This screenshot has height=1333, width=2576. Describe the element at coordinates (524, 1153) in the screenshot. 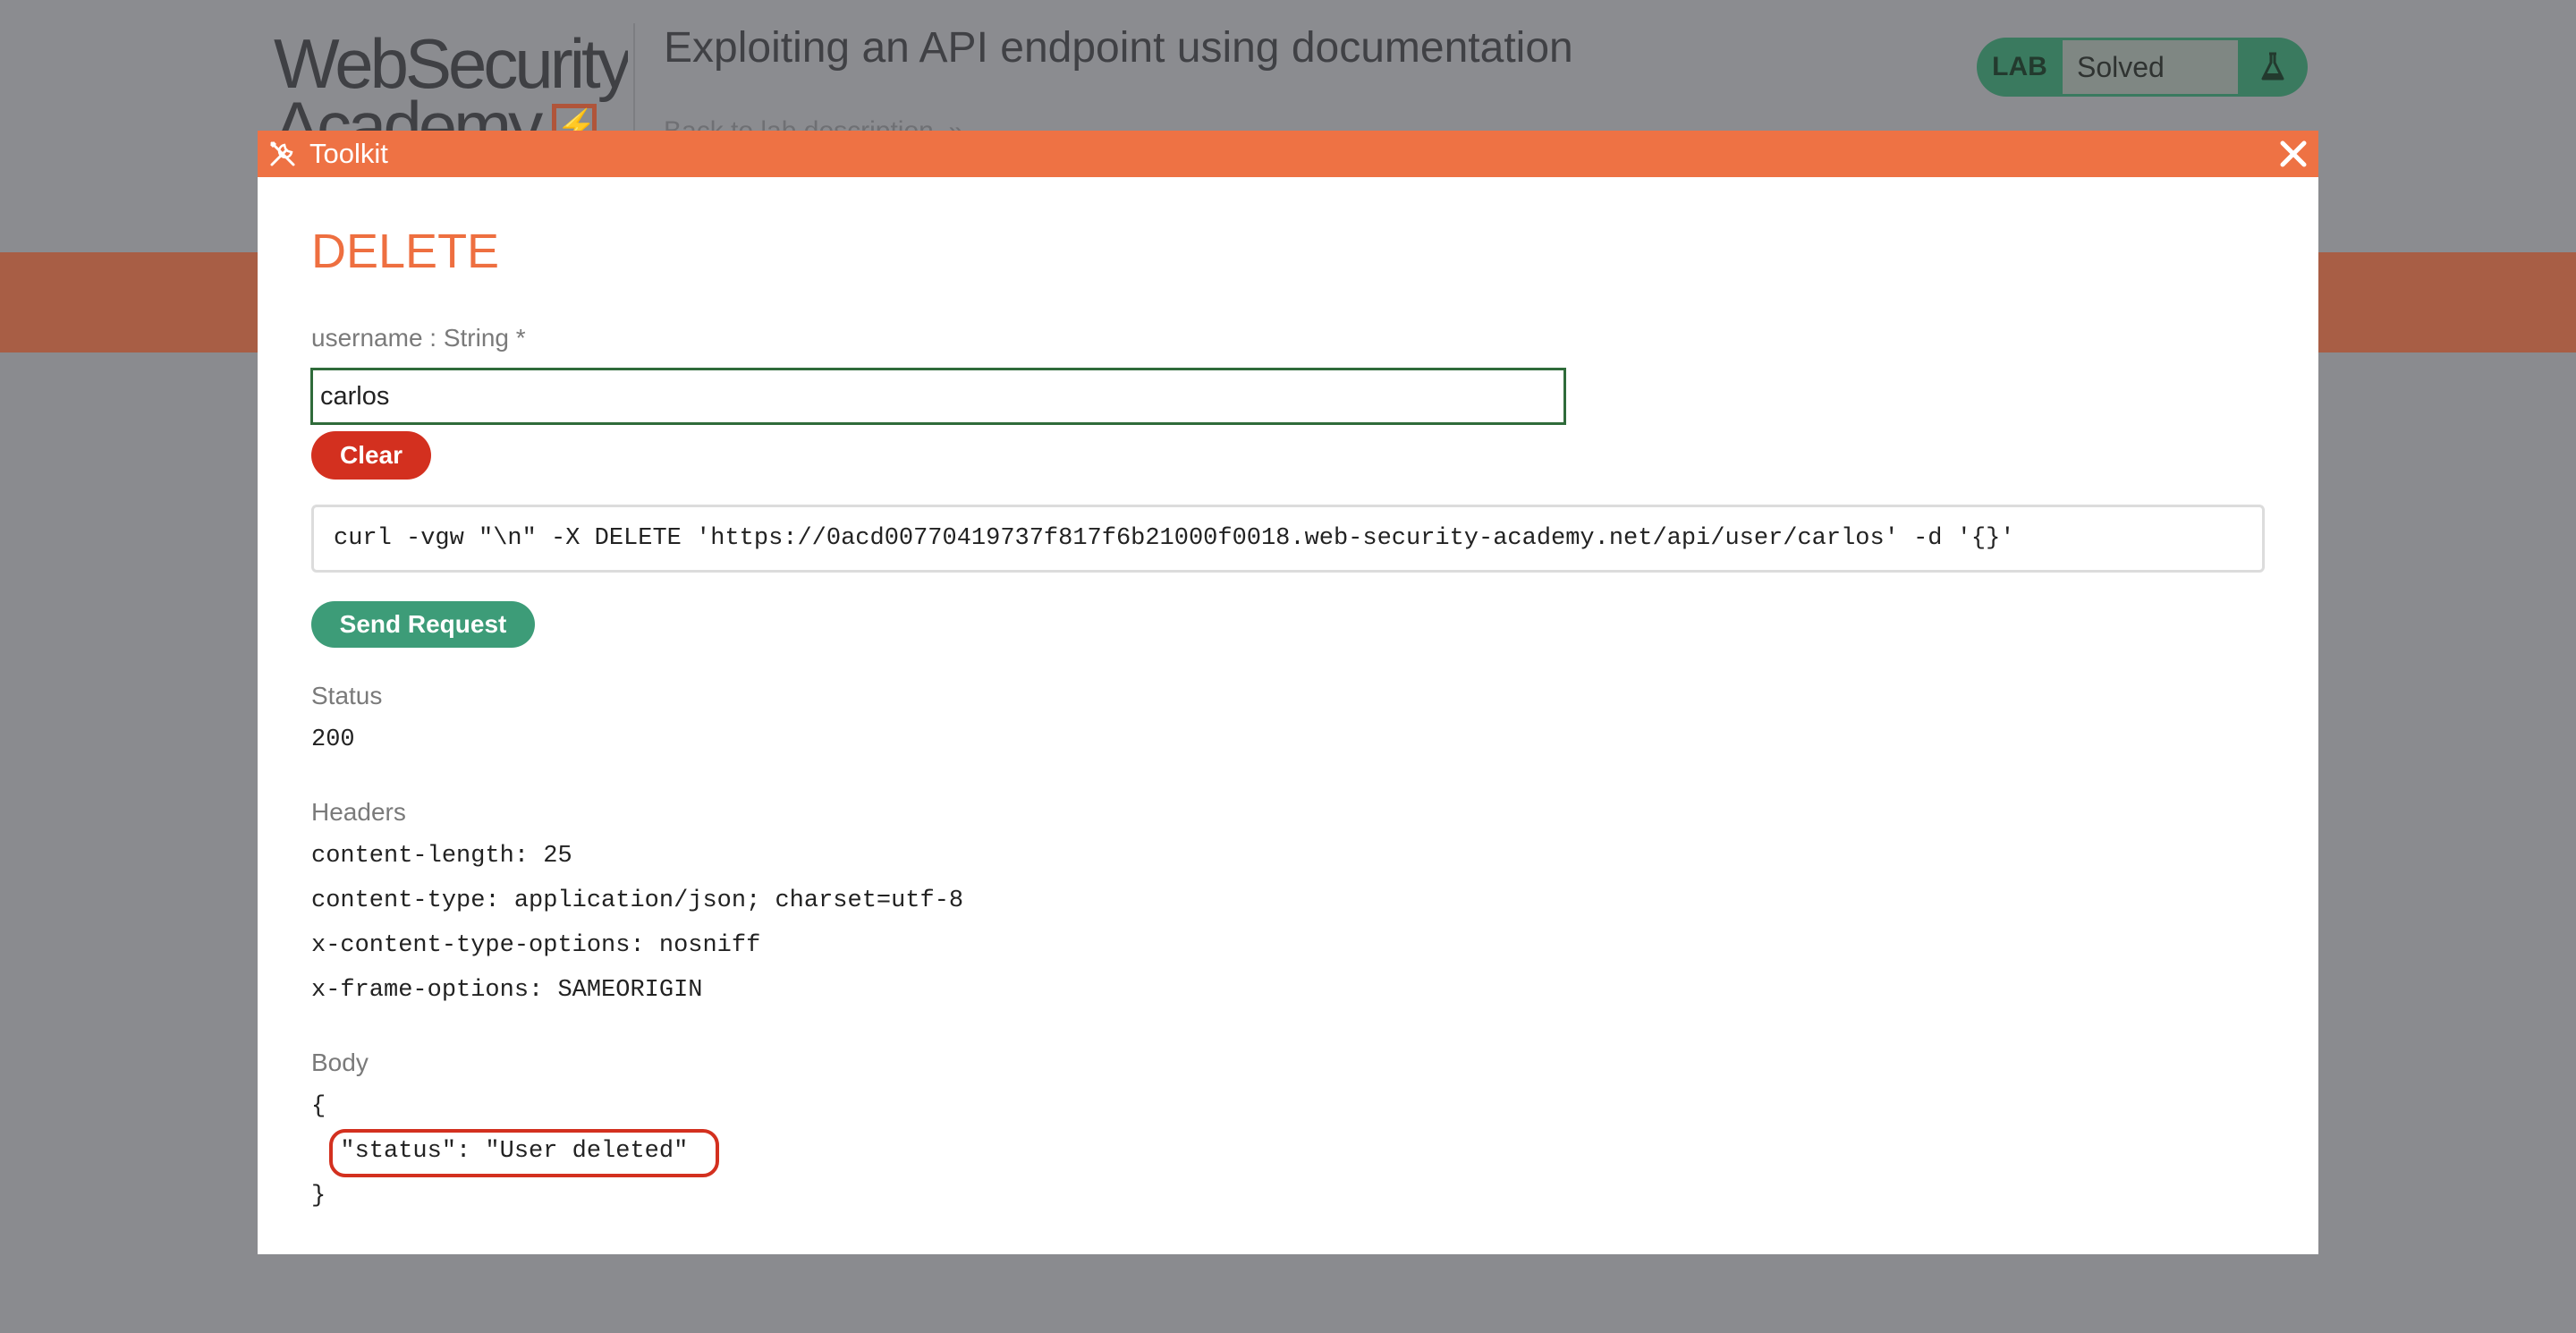

I see `status-highlight-annotation` at that location.